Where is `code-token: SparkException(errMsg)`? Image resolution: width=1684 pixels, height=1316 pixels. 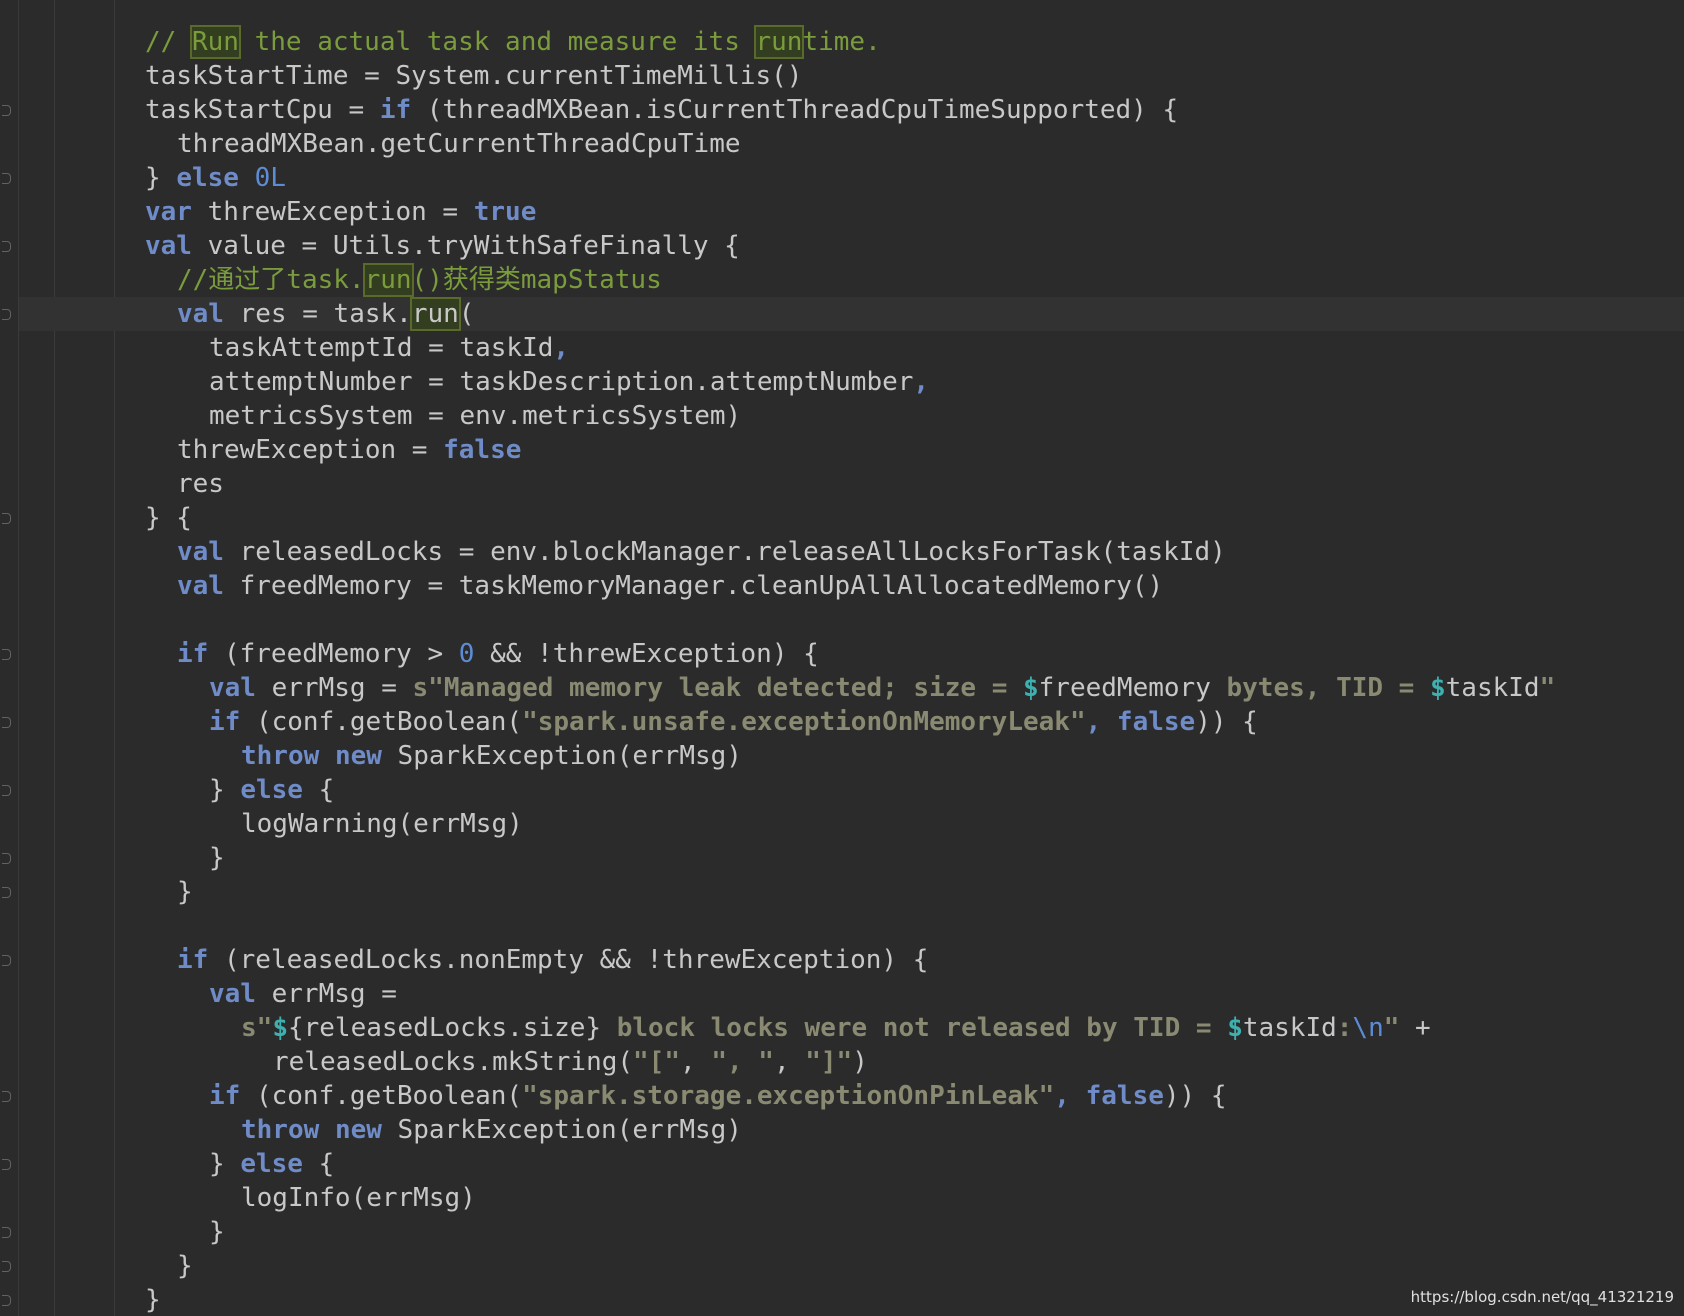
code-token: SparkException(errMsg) is located at coordinates (561, 756).